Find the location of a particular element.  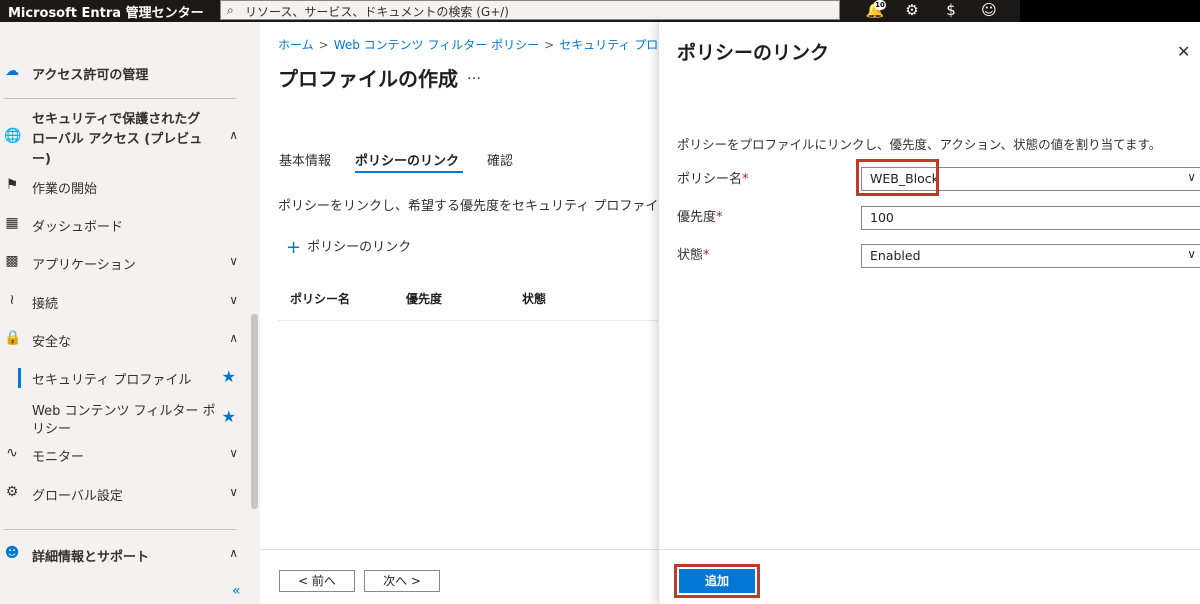

page-title: プロファイルの作成 is located at coordinates (368, 79).